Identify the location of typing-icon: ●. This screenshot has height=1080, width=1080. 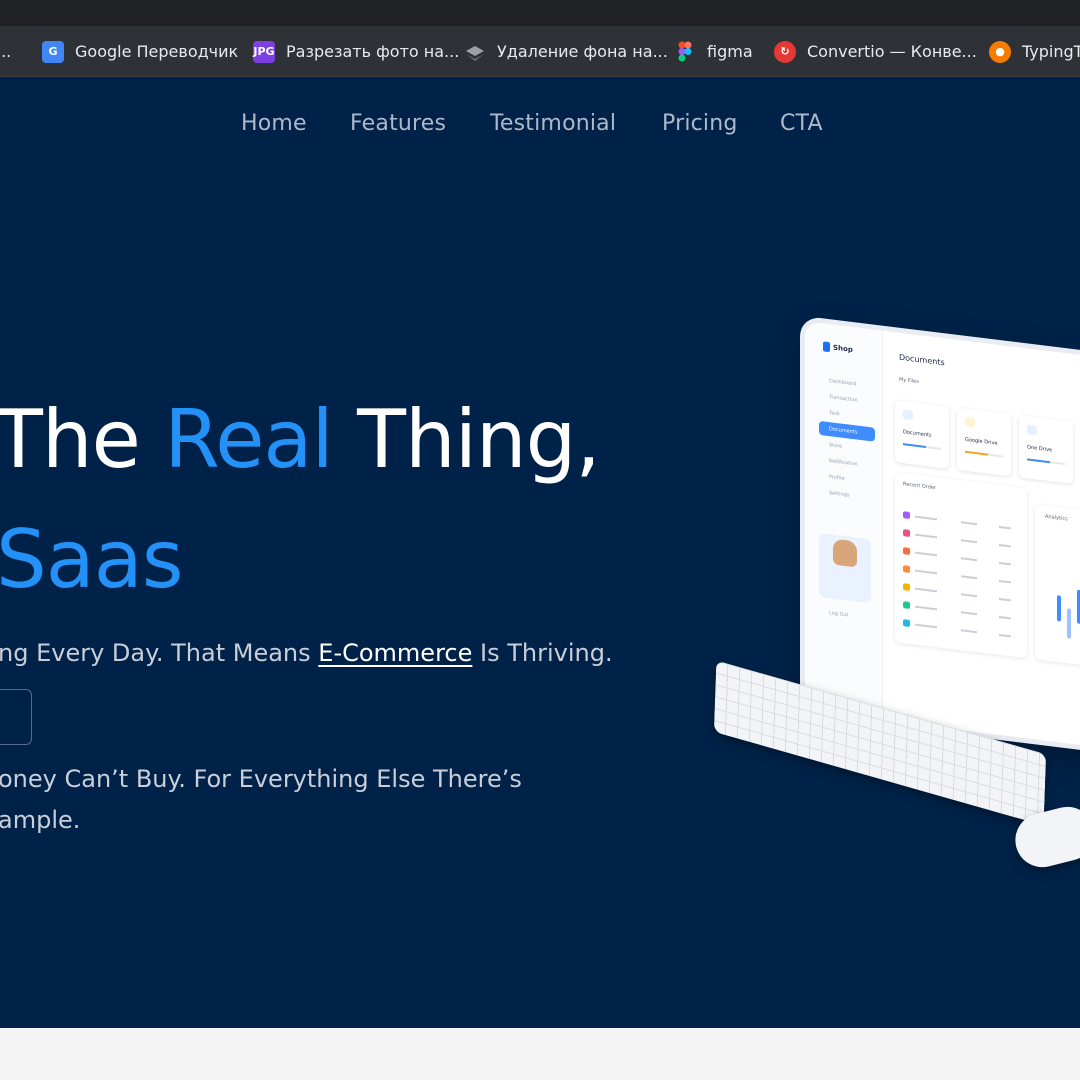
(1000, 51).